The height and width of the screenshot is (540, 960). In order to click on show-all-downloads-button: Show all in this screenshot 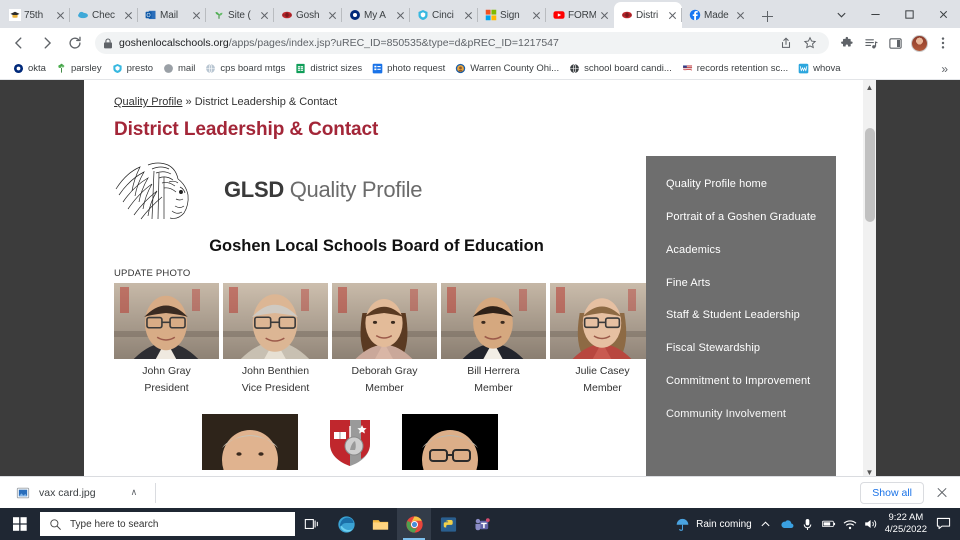, I will do `click(892, 492)`.